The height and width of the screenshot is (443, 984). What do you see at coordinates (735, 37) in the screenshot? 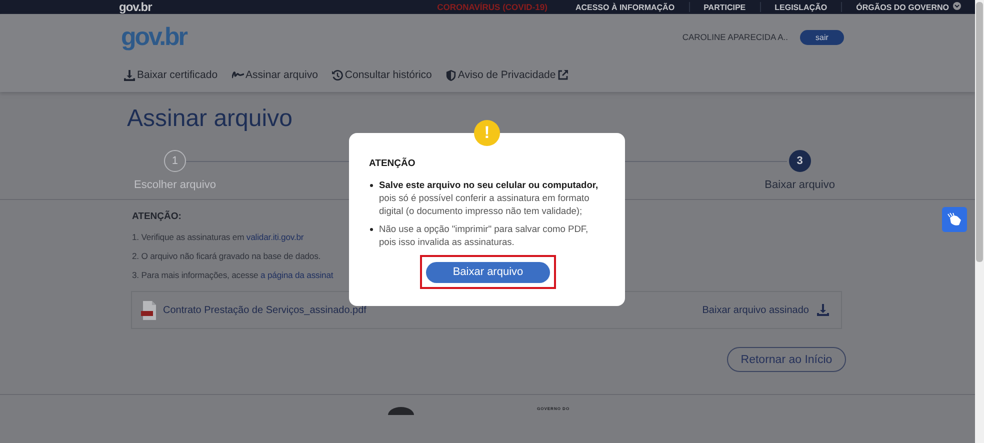
I see `user-name: CAROLINE APARECIDA A..` at bounding box center [735, 37].